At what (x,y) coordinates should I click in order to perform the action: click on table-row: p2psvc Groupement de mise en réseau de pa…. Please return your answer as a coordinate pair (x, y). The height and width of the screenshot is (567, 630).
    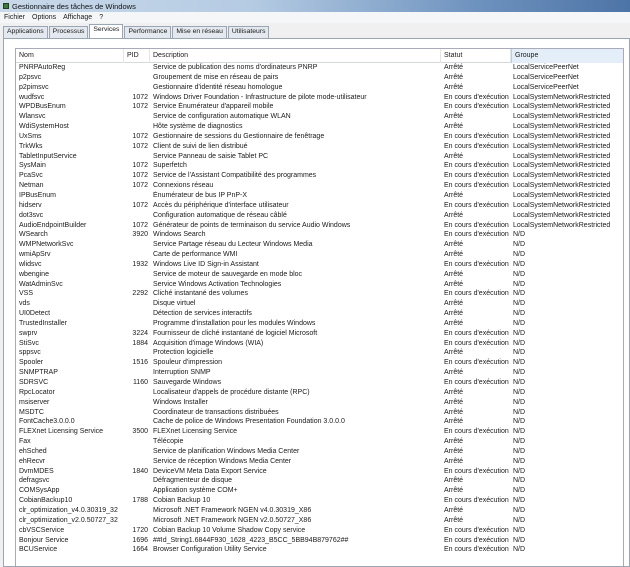
    Looking at the image, I should click on (319, 78).